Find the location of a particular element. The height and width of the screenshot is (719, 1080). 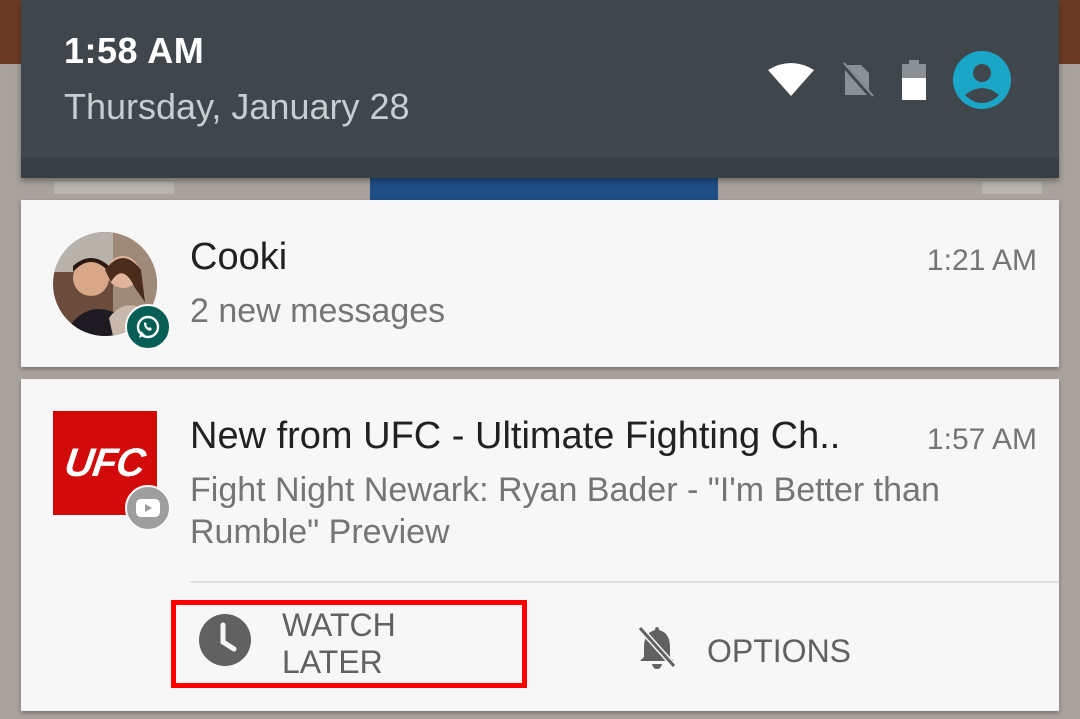

options-label: OPTIONS is located at coordinates (779, 650).